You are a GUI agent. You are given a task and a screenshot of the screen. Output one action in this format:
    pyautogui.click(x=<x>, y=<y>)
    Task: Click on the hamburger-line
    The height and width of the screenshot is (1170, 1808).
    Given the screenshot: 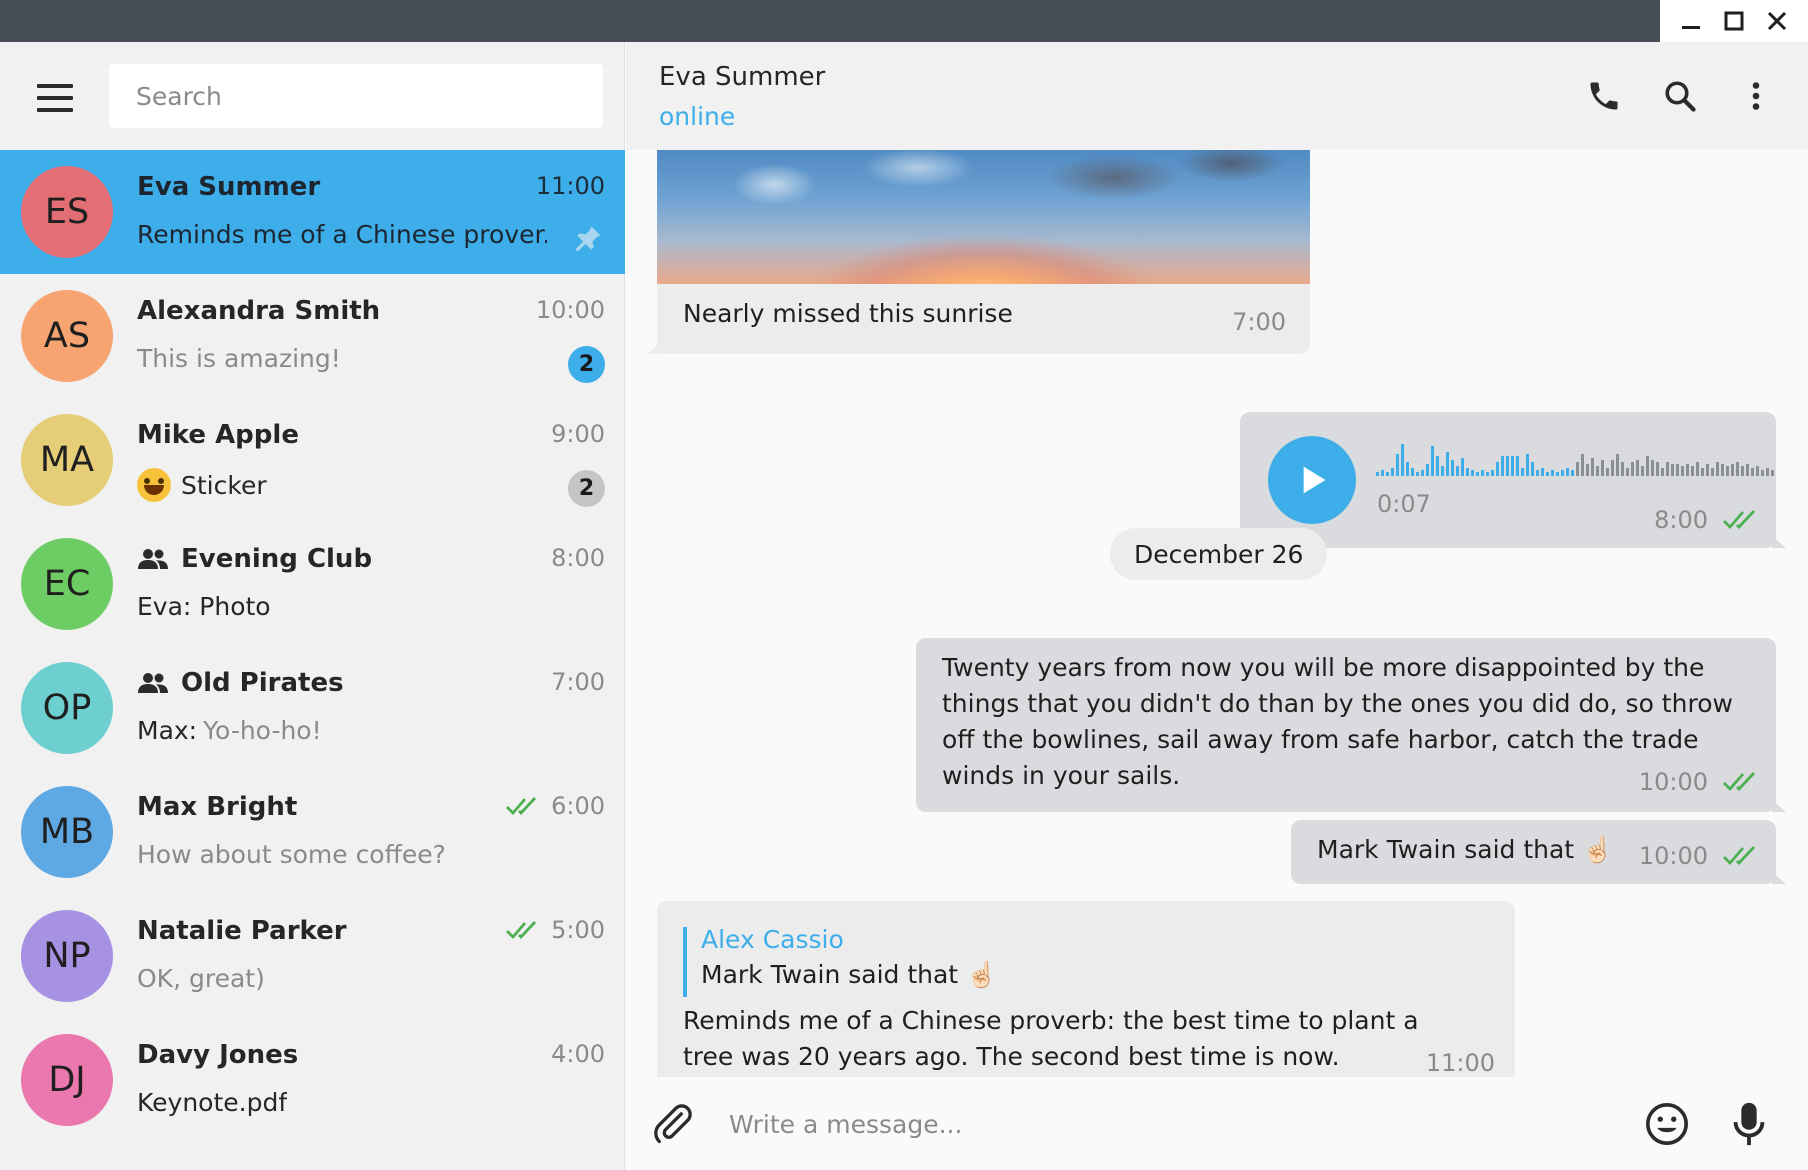 What is the action you would take?
    pyautogui.click(x=55, y=86)
    